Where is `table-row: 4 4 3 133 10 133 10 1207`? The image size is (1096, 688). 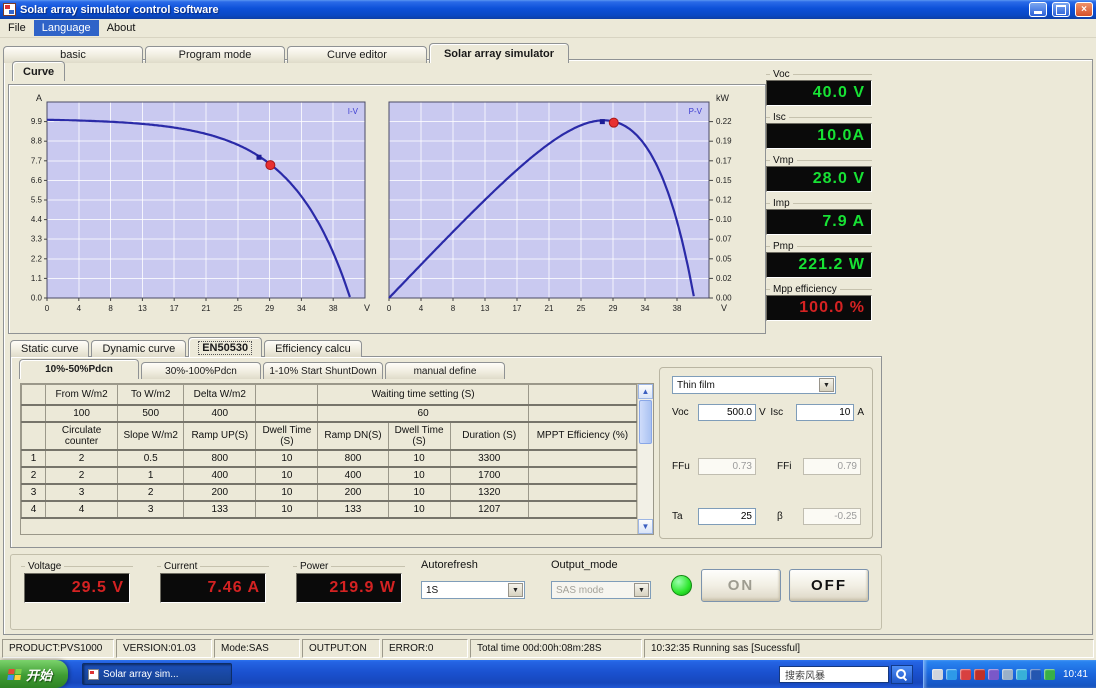
table-row: 4 4 3 133 10 133 10 1207 is located at coordinates (329, 509).